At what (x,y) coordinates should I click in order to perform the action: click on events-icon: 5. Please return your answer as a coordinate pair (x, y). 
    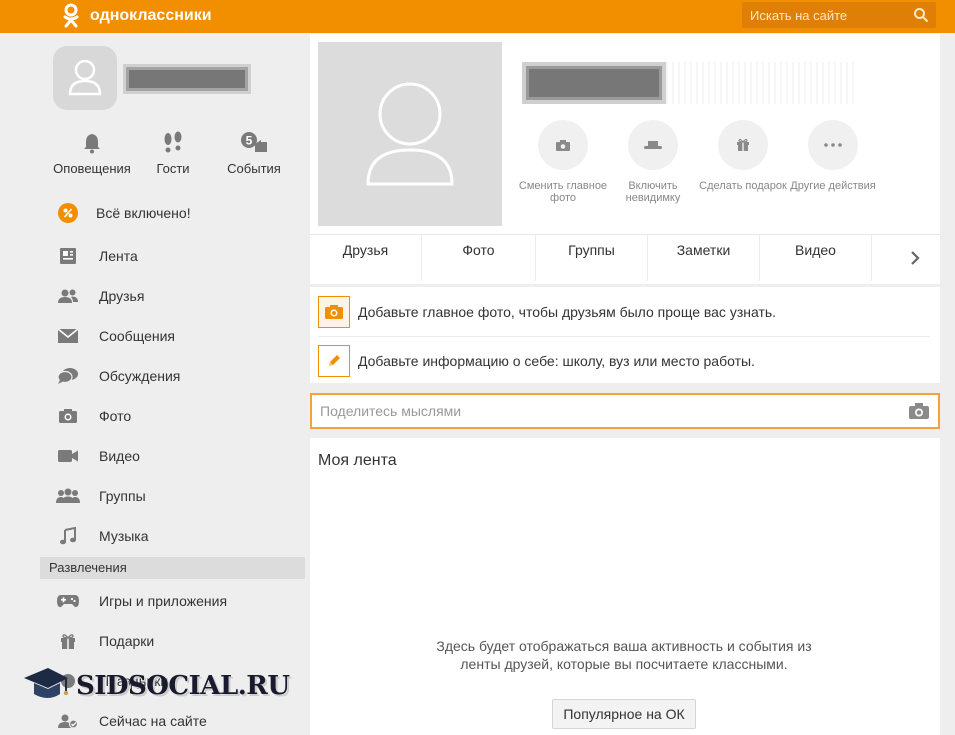
    Looking at the image, I should click on (254, 142).